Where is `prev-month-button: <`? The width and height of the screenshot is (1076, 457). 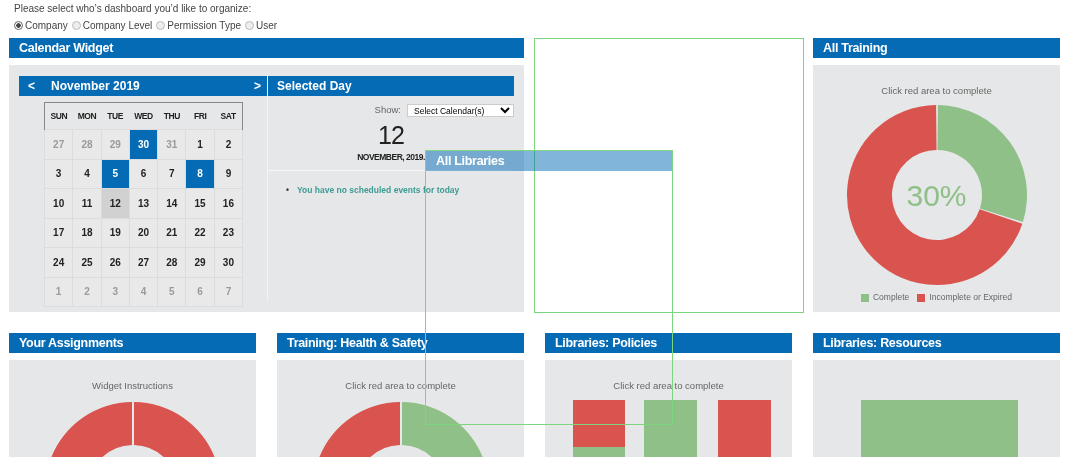 prev-month-button: < is located at coordinates (31, 86).